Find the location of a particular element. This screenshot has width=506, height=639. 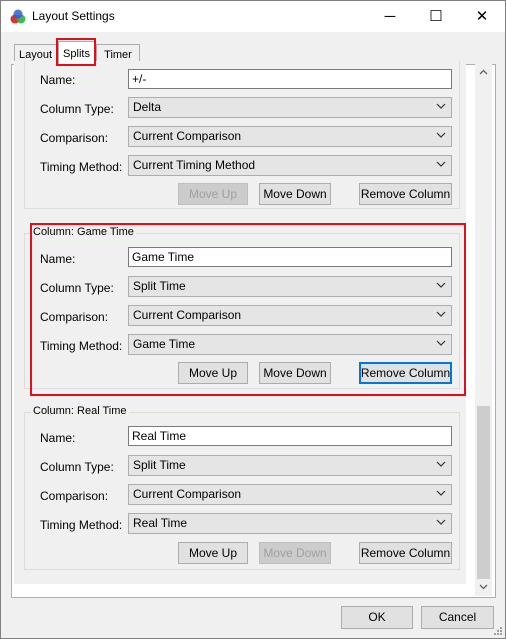

tab-highlight is located at coordinates (76, 52).